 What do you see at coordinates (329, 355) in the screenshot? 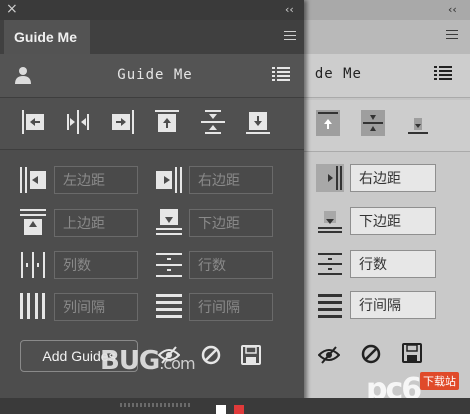
I see `background-eye-icon` at bounding box center [329, 355].